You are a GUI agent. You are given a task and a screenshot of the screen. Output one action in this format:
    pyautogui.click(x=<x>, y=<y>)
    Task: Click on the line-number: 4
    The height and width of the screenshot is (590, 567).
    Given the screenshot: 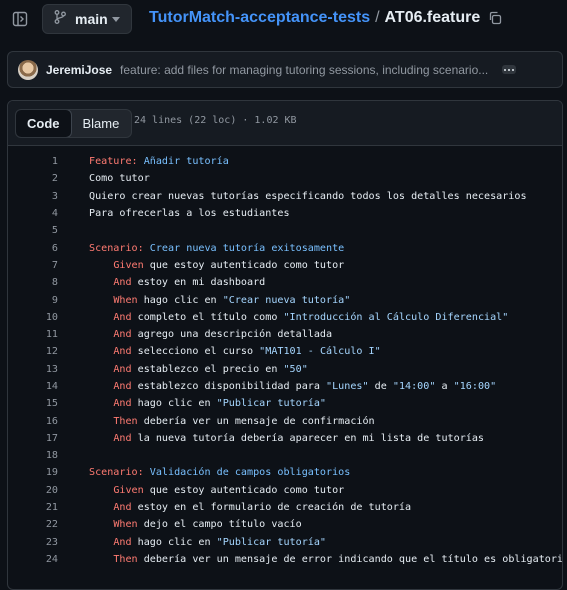 What is the action you would take?
    pyautogui.click(x=33, y=213)
    